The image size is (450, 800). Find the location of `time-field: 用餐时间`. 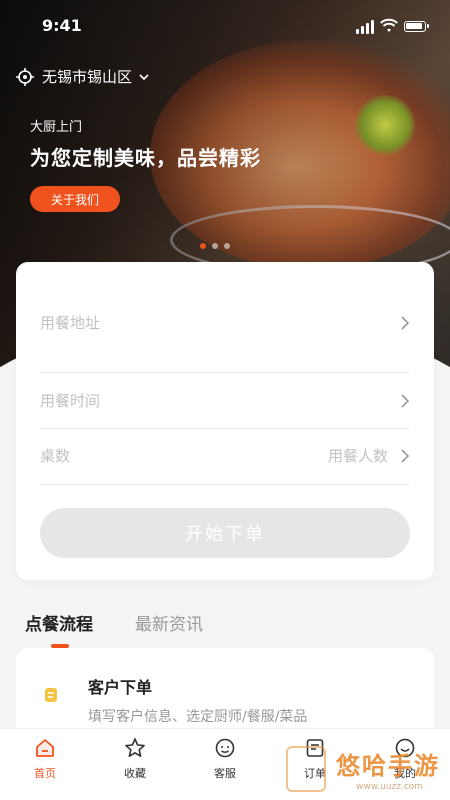

time-field: 用餐时间 is located at coordinates (225, 400).